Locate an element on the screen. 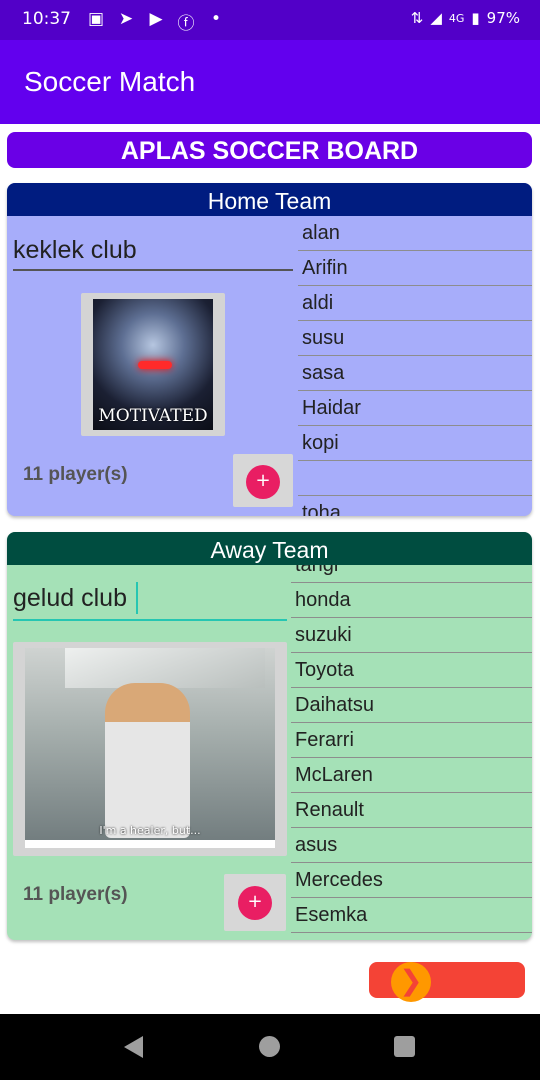  player-list-item: asus is located at coordinates (411, 845).